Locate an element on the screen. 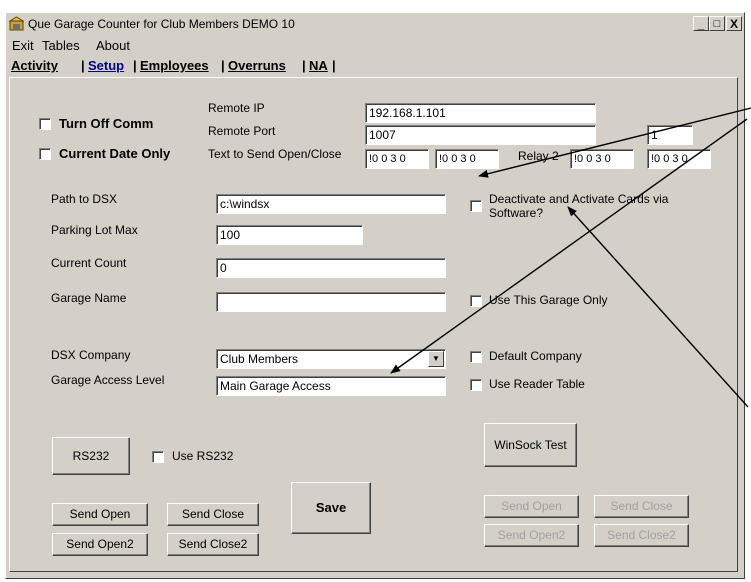  use-this-garage-label: Use This Garage Only is located at coordinates (548, 300).